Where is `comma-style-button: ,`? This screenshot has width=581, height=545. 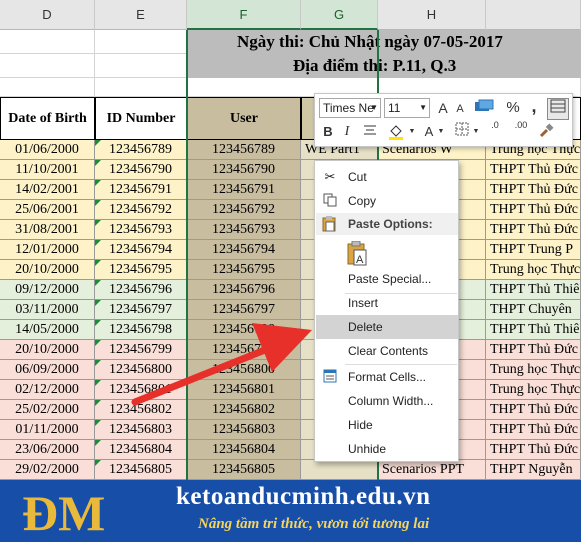 comma-style-button: , is located at coordinates (534, 106).